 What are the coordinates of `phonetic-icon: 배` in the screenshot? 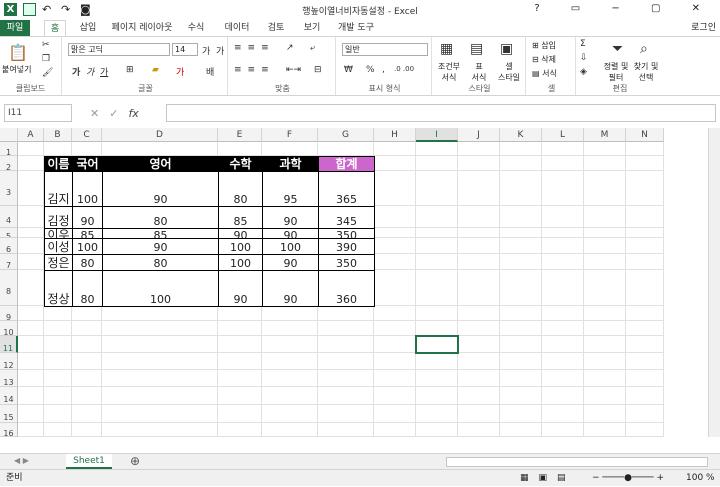 It's located at (210, 71).